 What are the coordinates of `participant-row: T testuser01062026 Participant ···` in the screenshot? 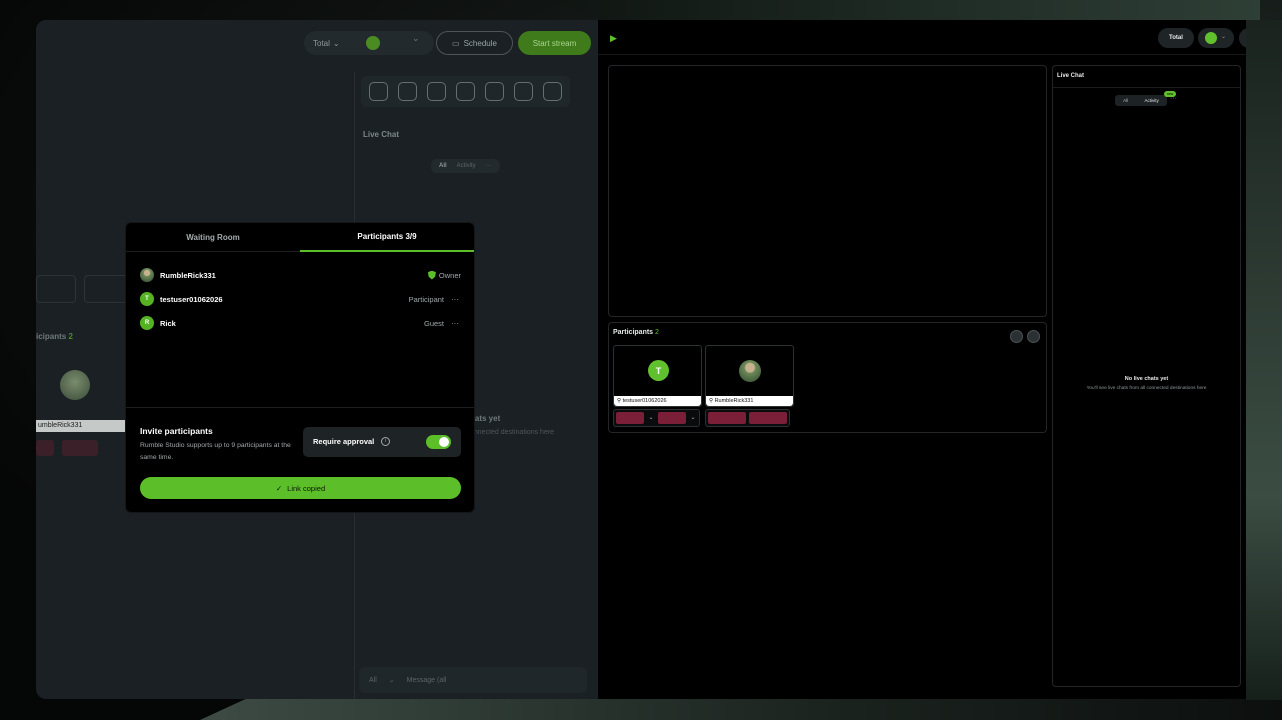 It's located at (300, 299).